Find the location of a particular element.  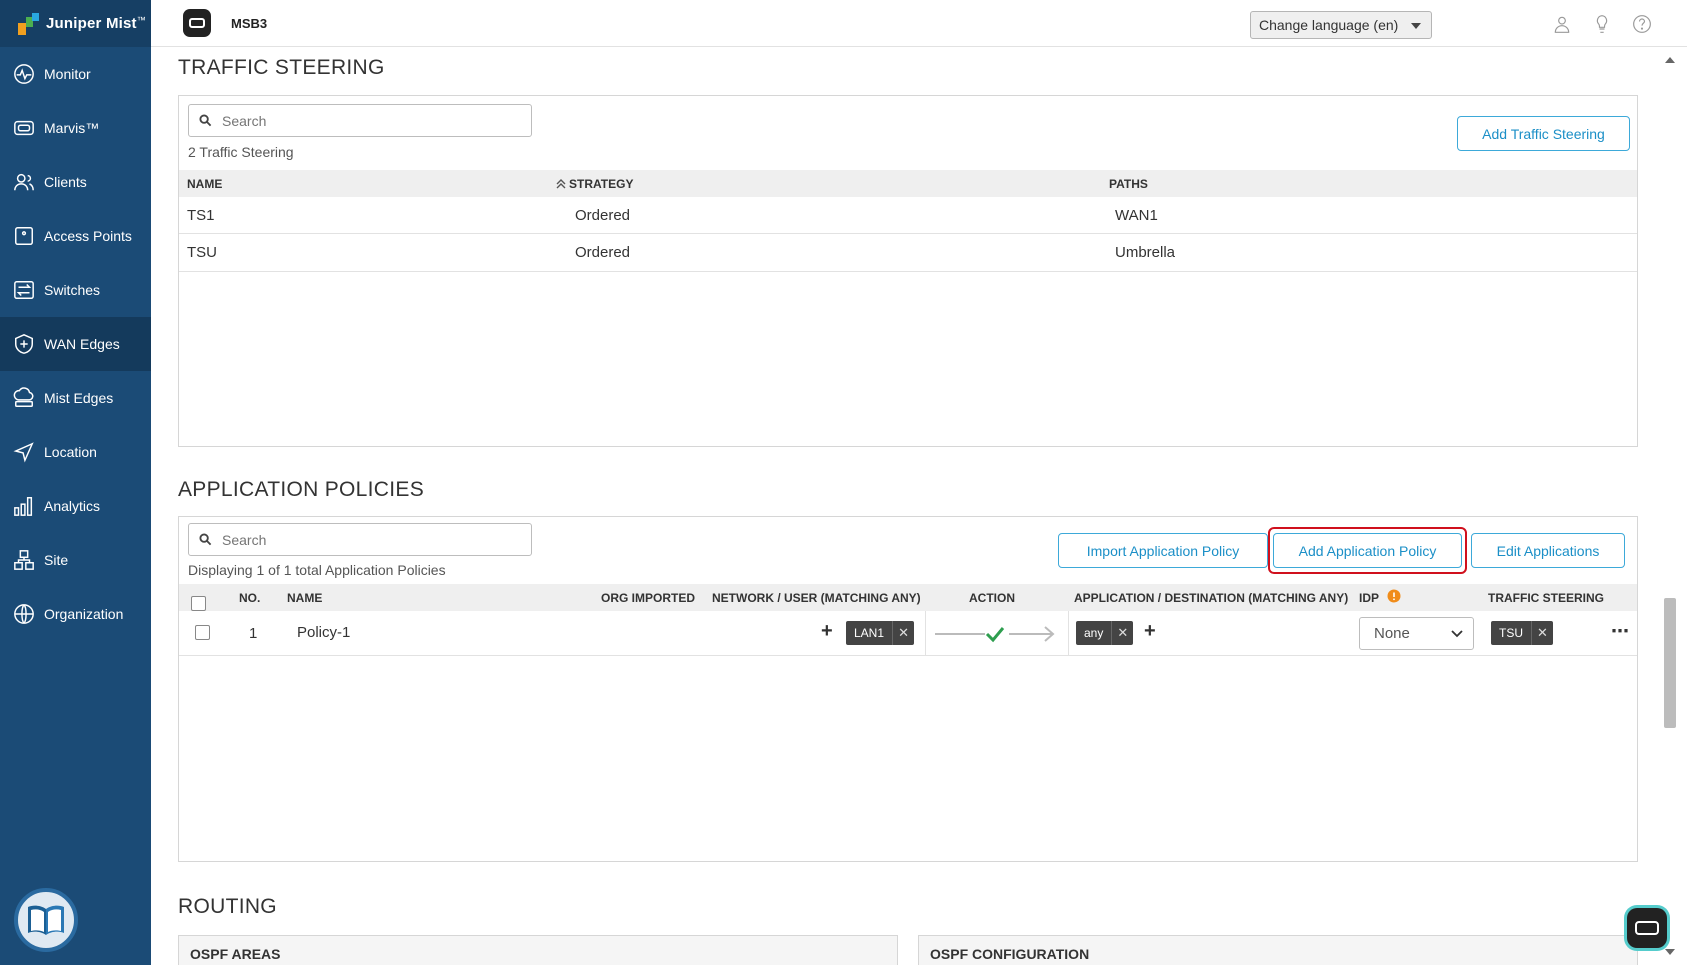

sidebar-item-access-points: Access Points is located at coordinates (75, 236).